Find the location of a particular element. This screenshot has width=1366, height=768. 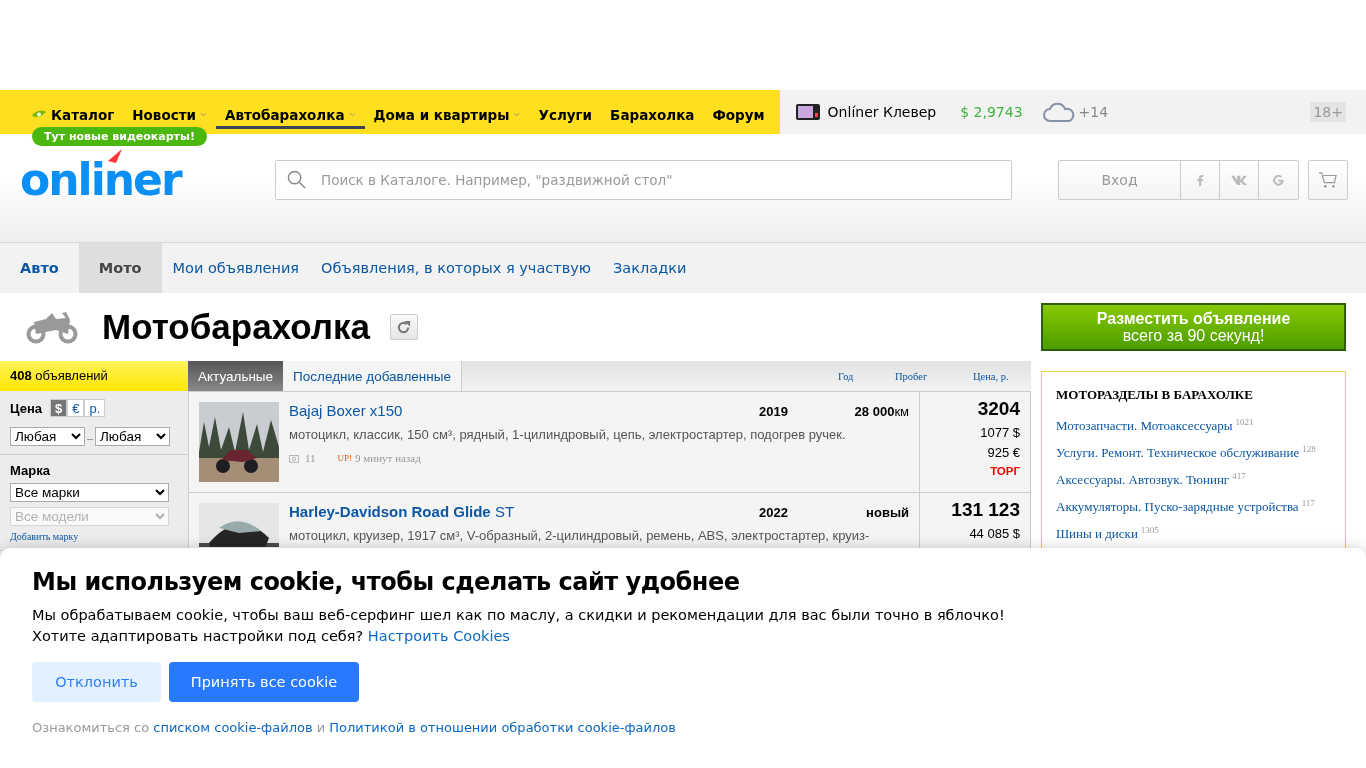

listing-description: мотоцикл, классик, 150 см³, рядный, 1-цилиндровый, цепь, электростартер, подогрев ручек. is located at coordinates (568, 434).